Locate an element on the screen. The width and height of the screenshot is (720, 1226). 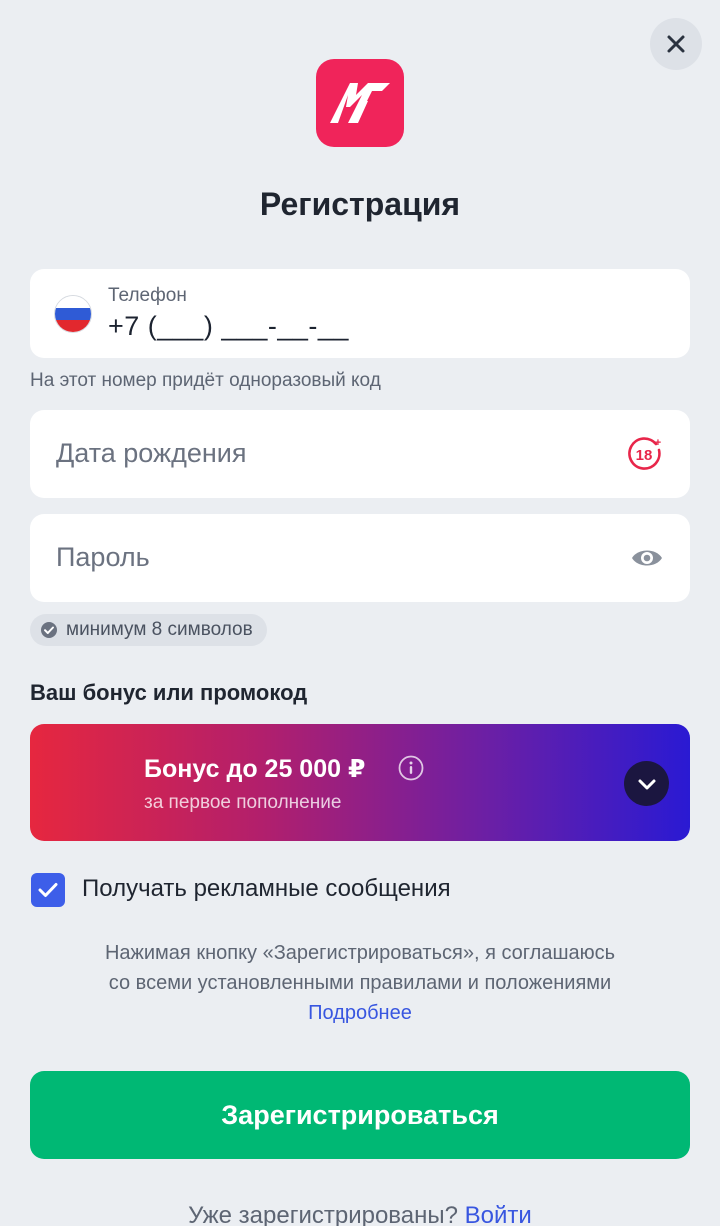
info-icon is located at coordinates (411, 768).